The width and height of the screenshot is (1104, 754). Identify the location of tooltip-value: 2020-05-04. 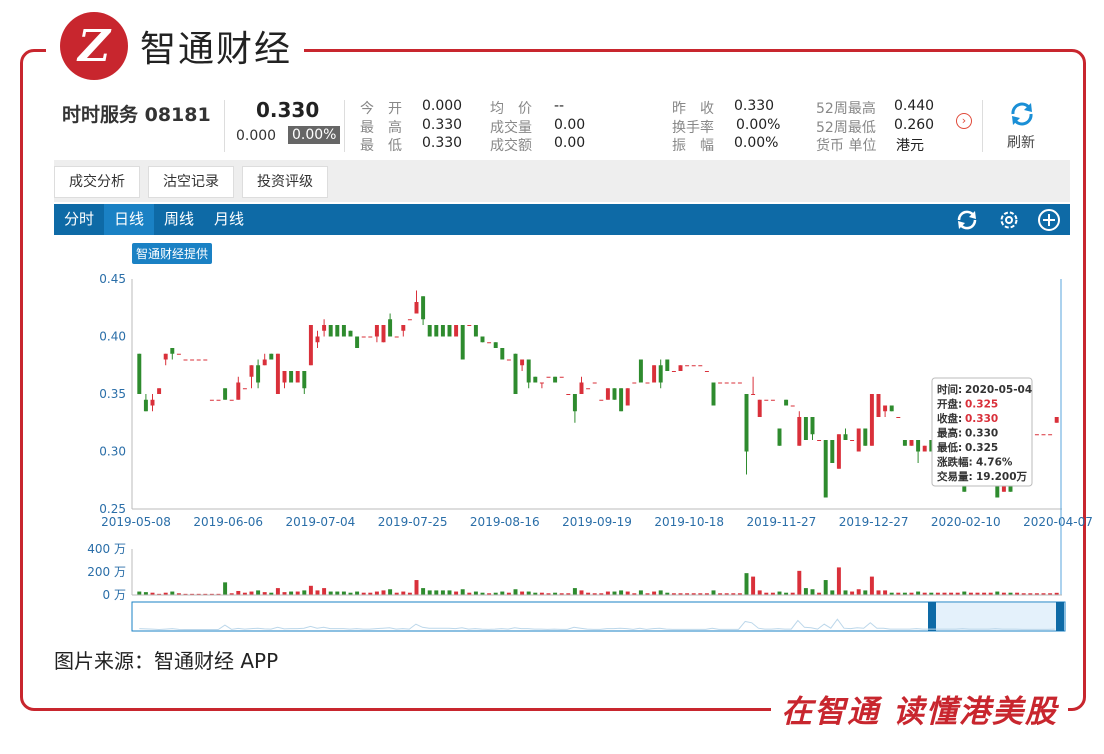
(998, 390).